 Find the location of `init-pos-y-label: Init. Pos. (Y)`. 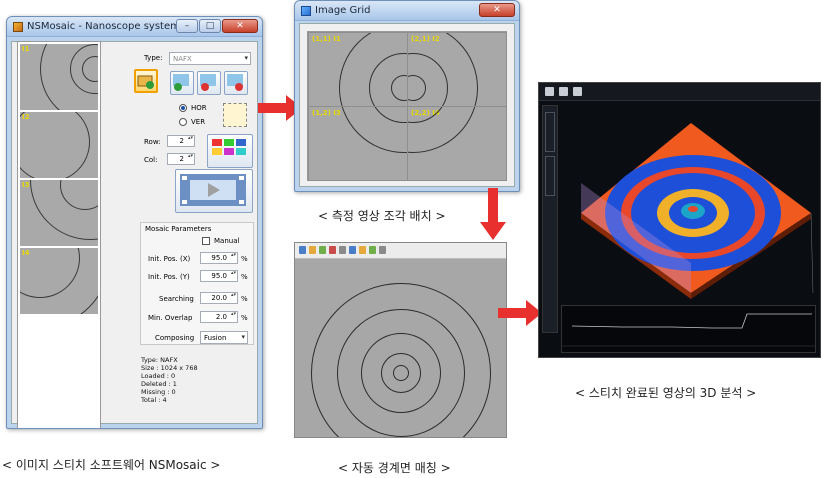

init-pos-y-label: Init. Pos. (Y) is located at coordinates (169, 277).